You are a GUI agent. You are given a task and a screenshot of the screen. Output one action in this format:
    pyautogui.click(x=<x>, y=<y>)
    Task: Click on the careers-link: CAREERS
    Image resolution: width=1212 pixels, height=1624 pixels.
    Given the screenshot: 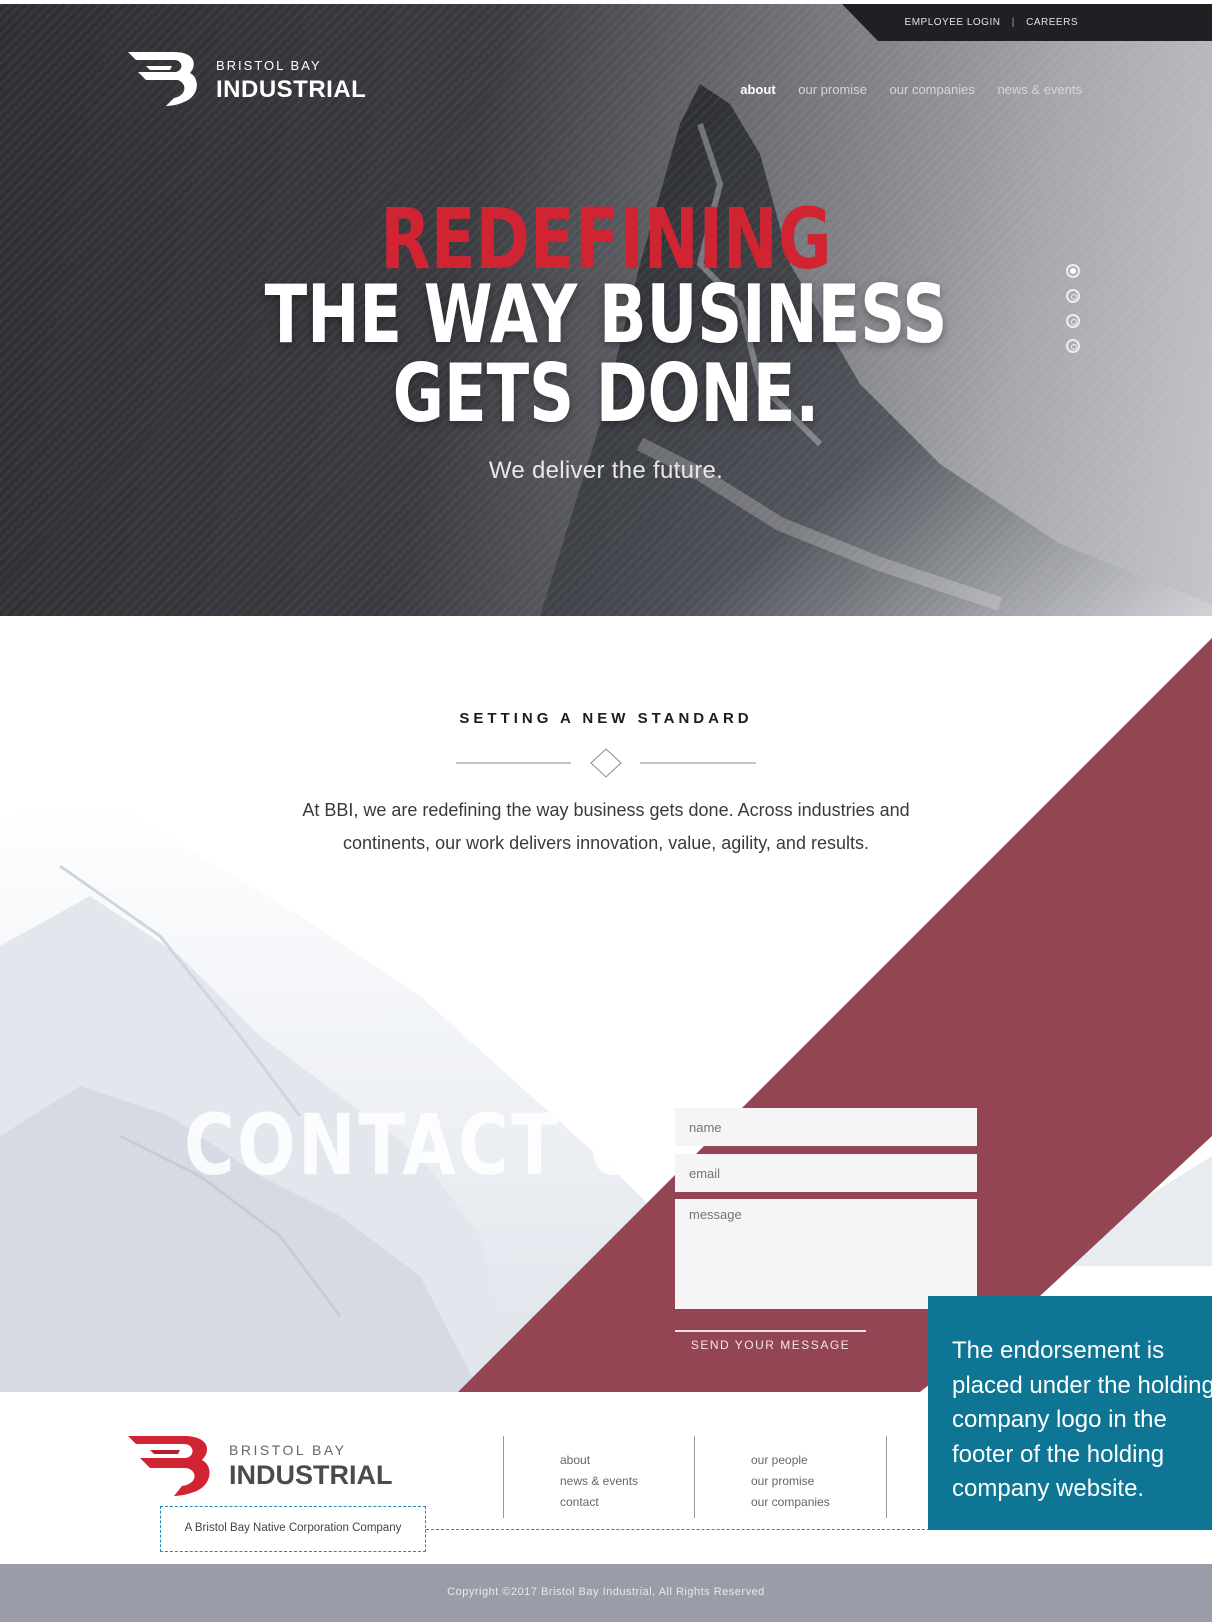 What is the action you would take?
    pyautogui.click(x=1052, y=22)
    